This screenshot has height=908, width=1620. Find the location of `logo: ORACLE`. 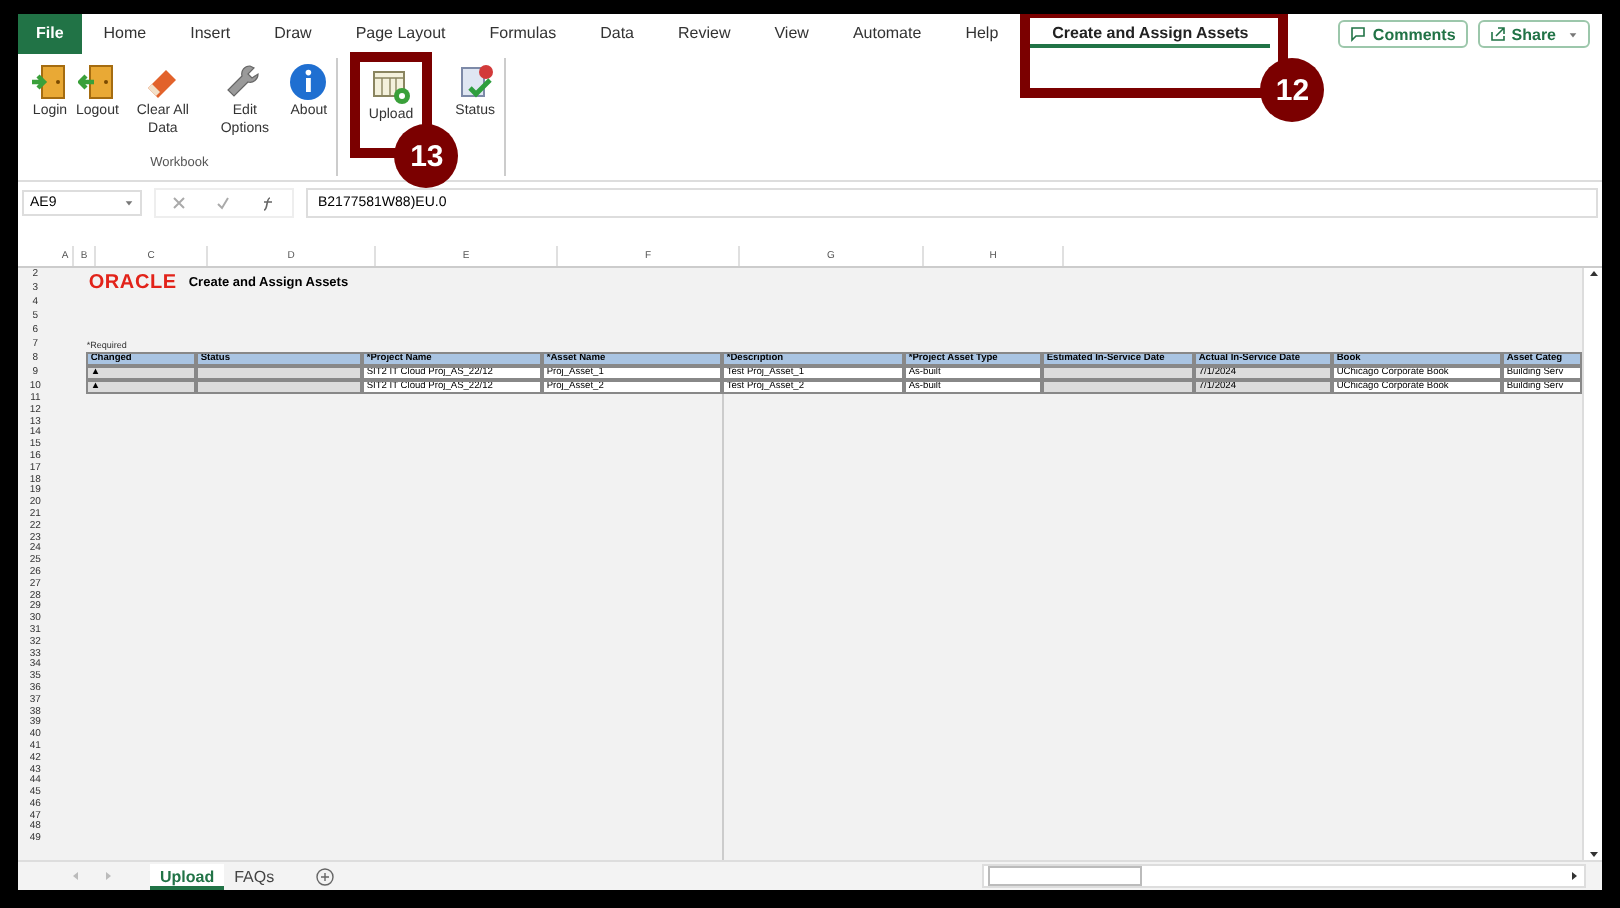

logo: ORACLE is located at coordinates (132, 282).